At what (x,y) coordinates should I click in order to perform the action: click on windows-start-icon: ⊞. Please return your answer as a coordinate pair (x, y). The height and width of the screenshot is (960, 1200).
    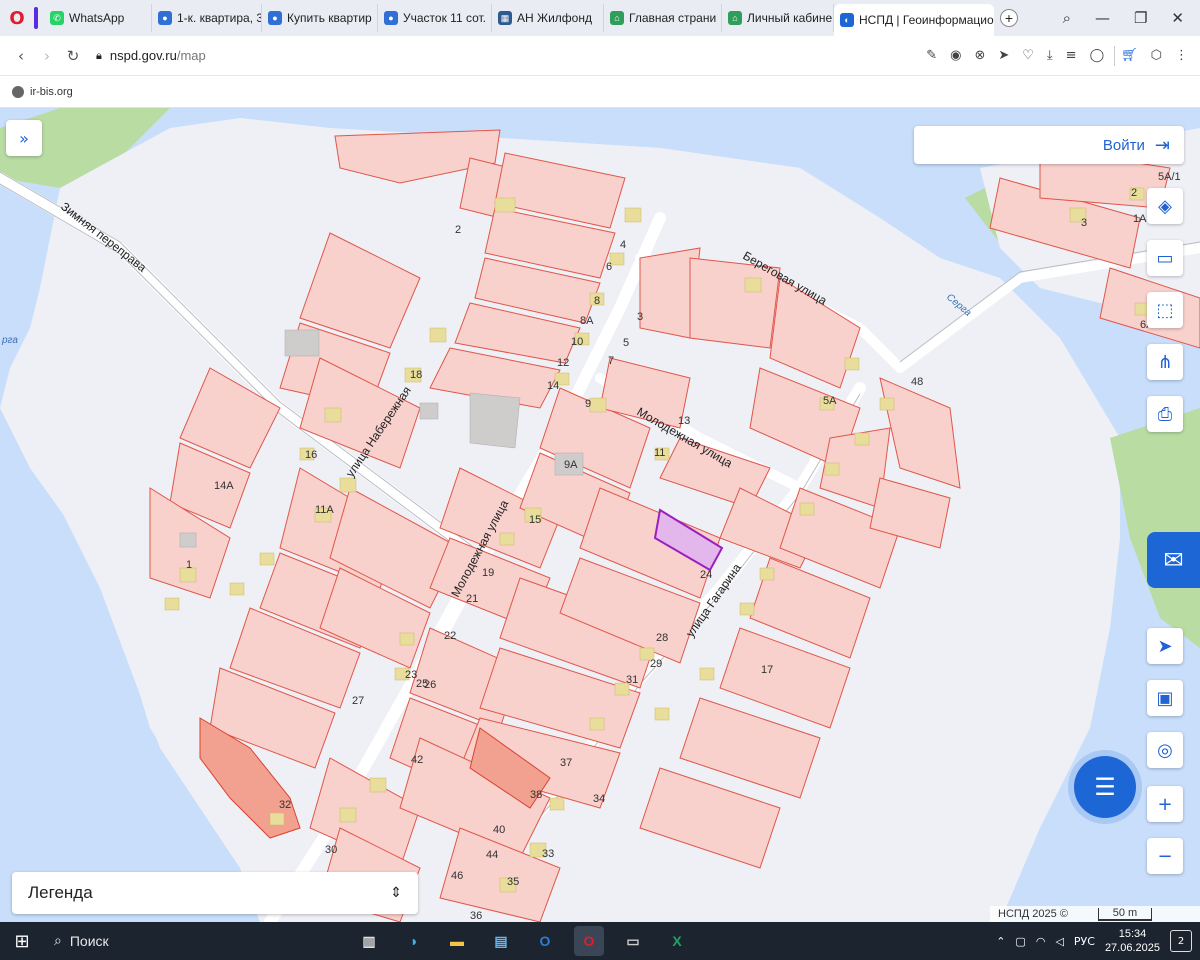
    Looking at the image, I should click on (22, 941).